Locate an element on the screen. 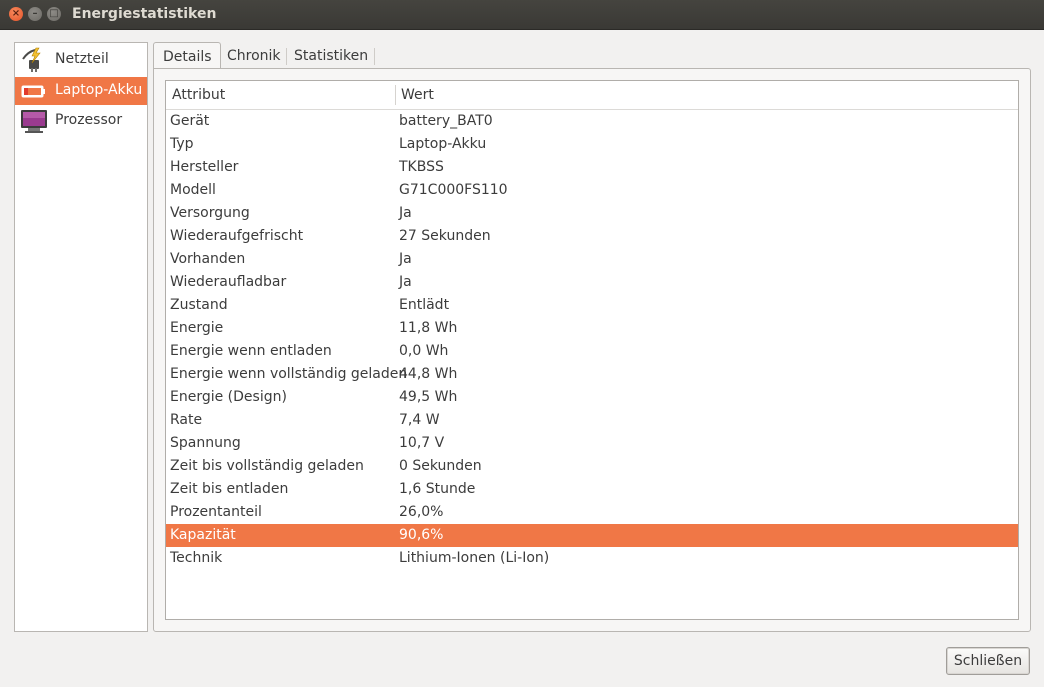 Image resolution: width=1044 pixels, height=687 pixels. device-item-laptop-akku: Laptop-Akku is located at coordinates (81, 91).